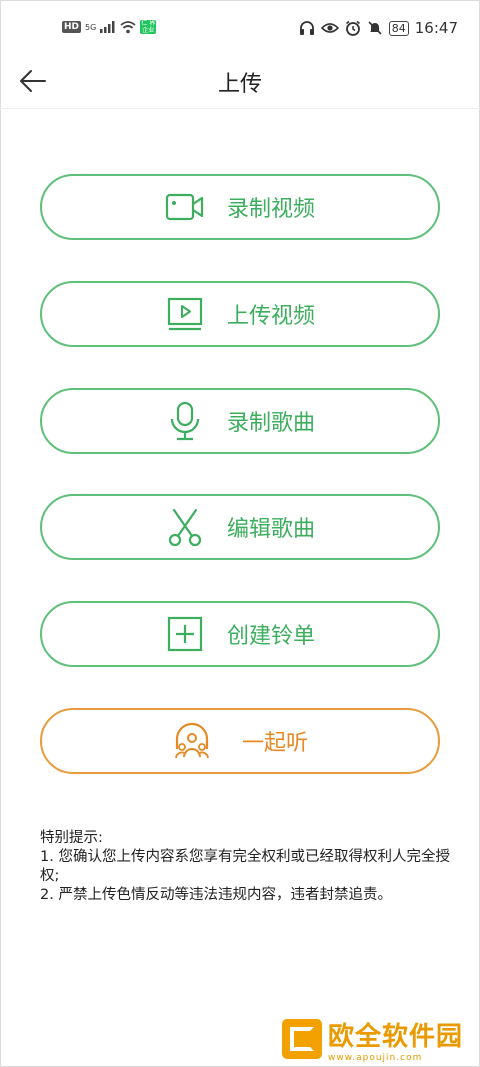 The height and width of the screenshot is (1067, 480). What do you see at coordinates (128, 26) in the screenshot?
I see `wifi-icon` at bounding box center [128, 26].